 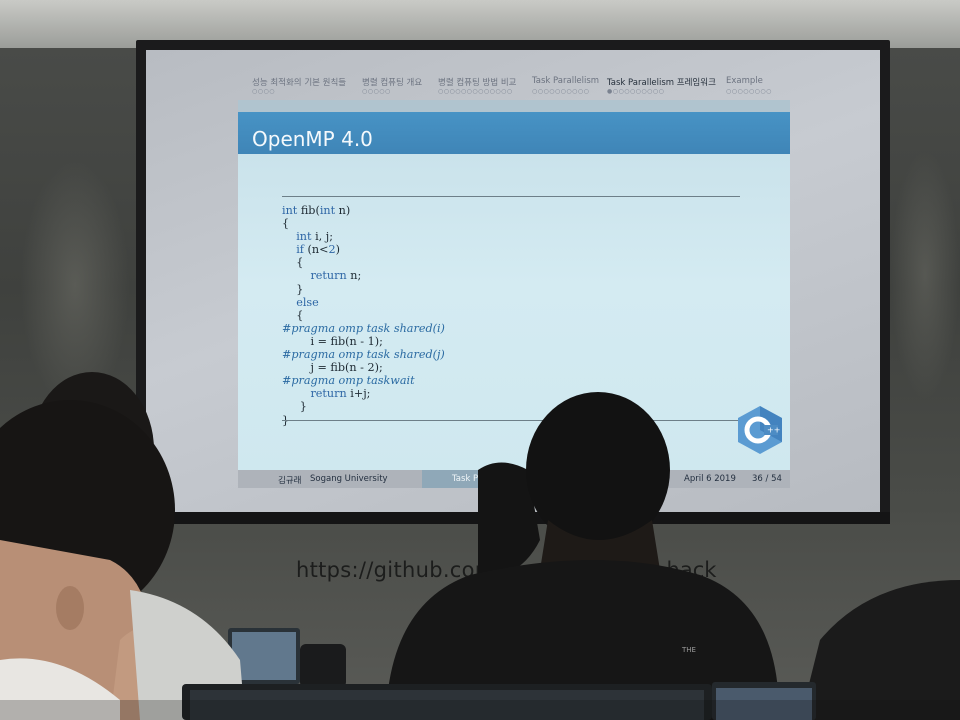 I want to click on jacket-logo: THE, so click(x=688, y=650).